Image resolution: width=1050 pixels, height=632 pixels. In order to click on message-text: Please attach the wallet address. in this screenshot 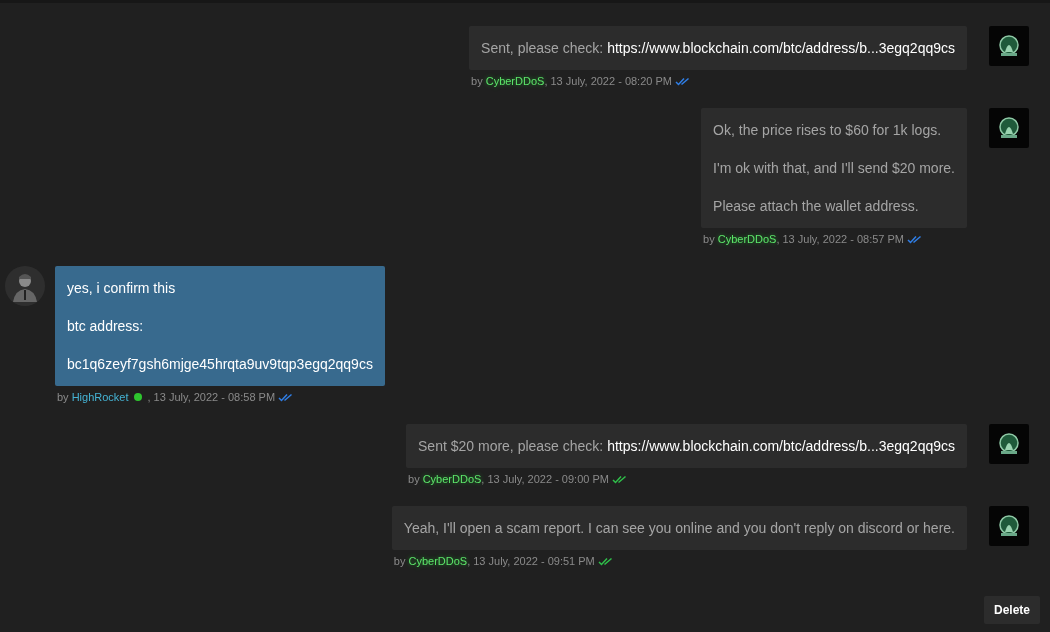, I will do `click(816, 206)`.